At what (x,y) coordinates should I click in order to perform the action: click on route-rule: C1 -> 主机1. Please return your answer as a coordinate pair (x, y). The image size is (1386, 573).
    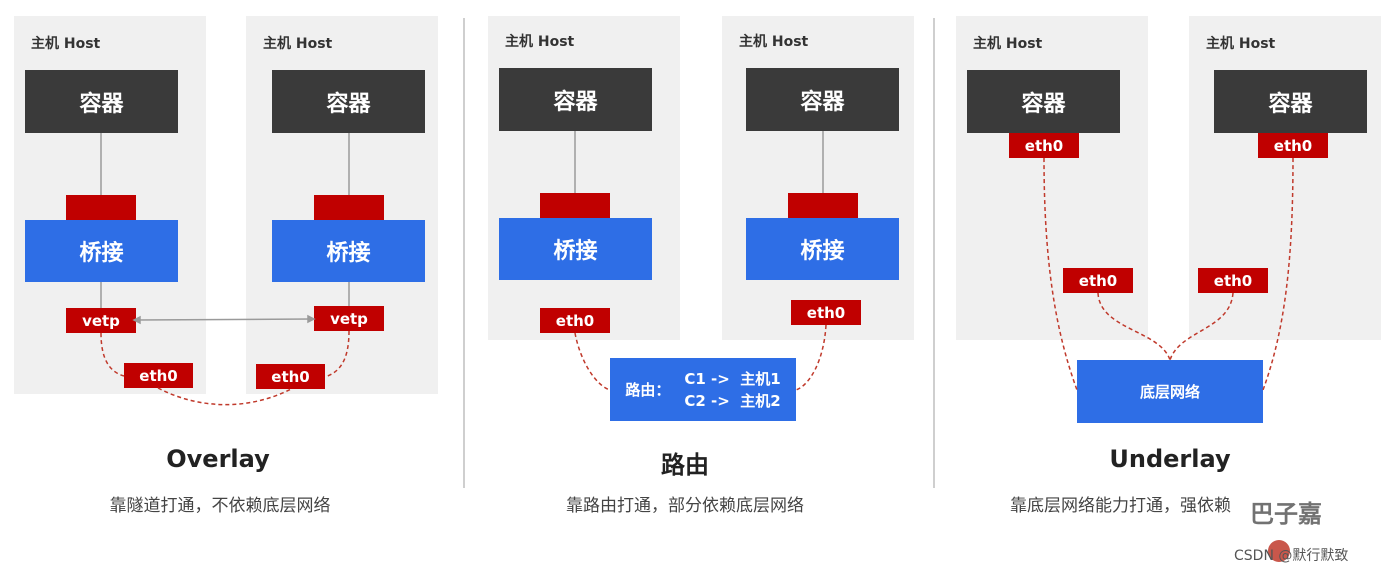
    Looking at the image, I should click on (732, 378).